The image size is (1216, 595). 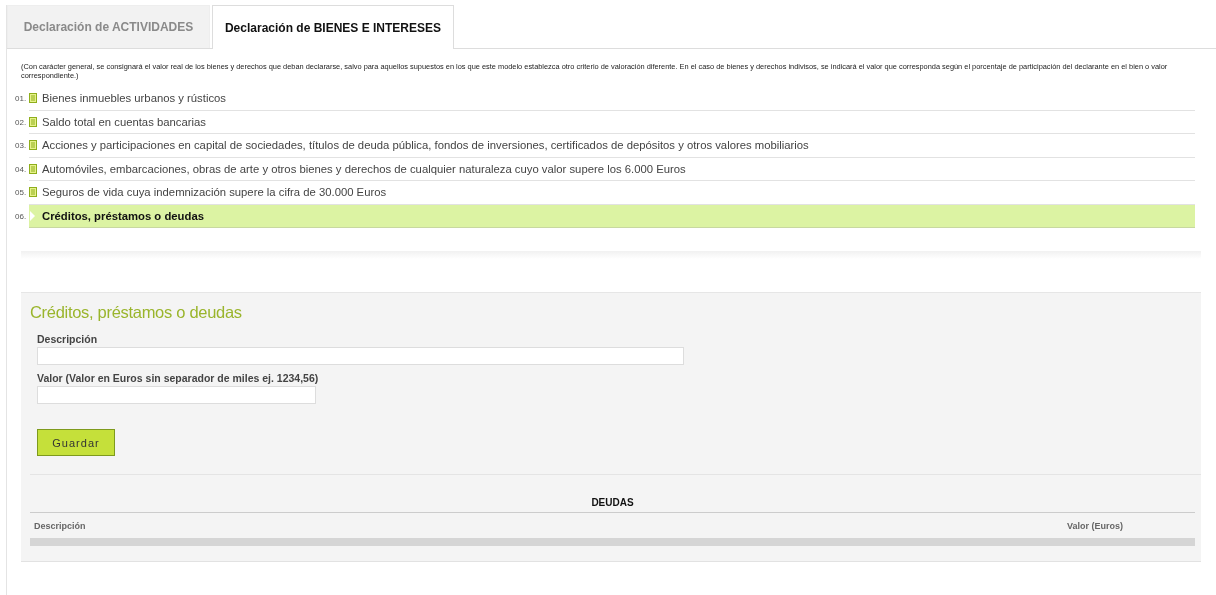 What do you see at coordinates (21, 146) in the screenshot?
I see `item-number: 03.` at bounding box center [21, 146].